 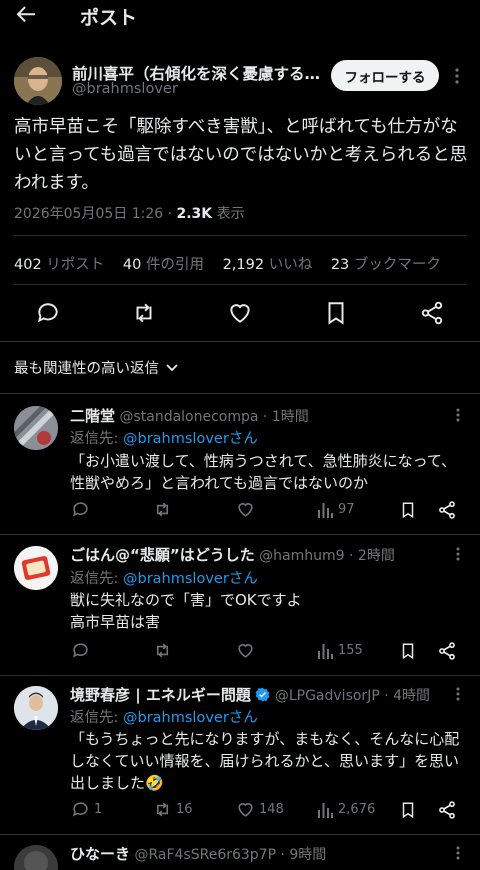 I want to click on reply-header: ごはん@“悲願”はどうした @hamhum9 · 2時間, so click(x=232, y=554).